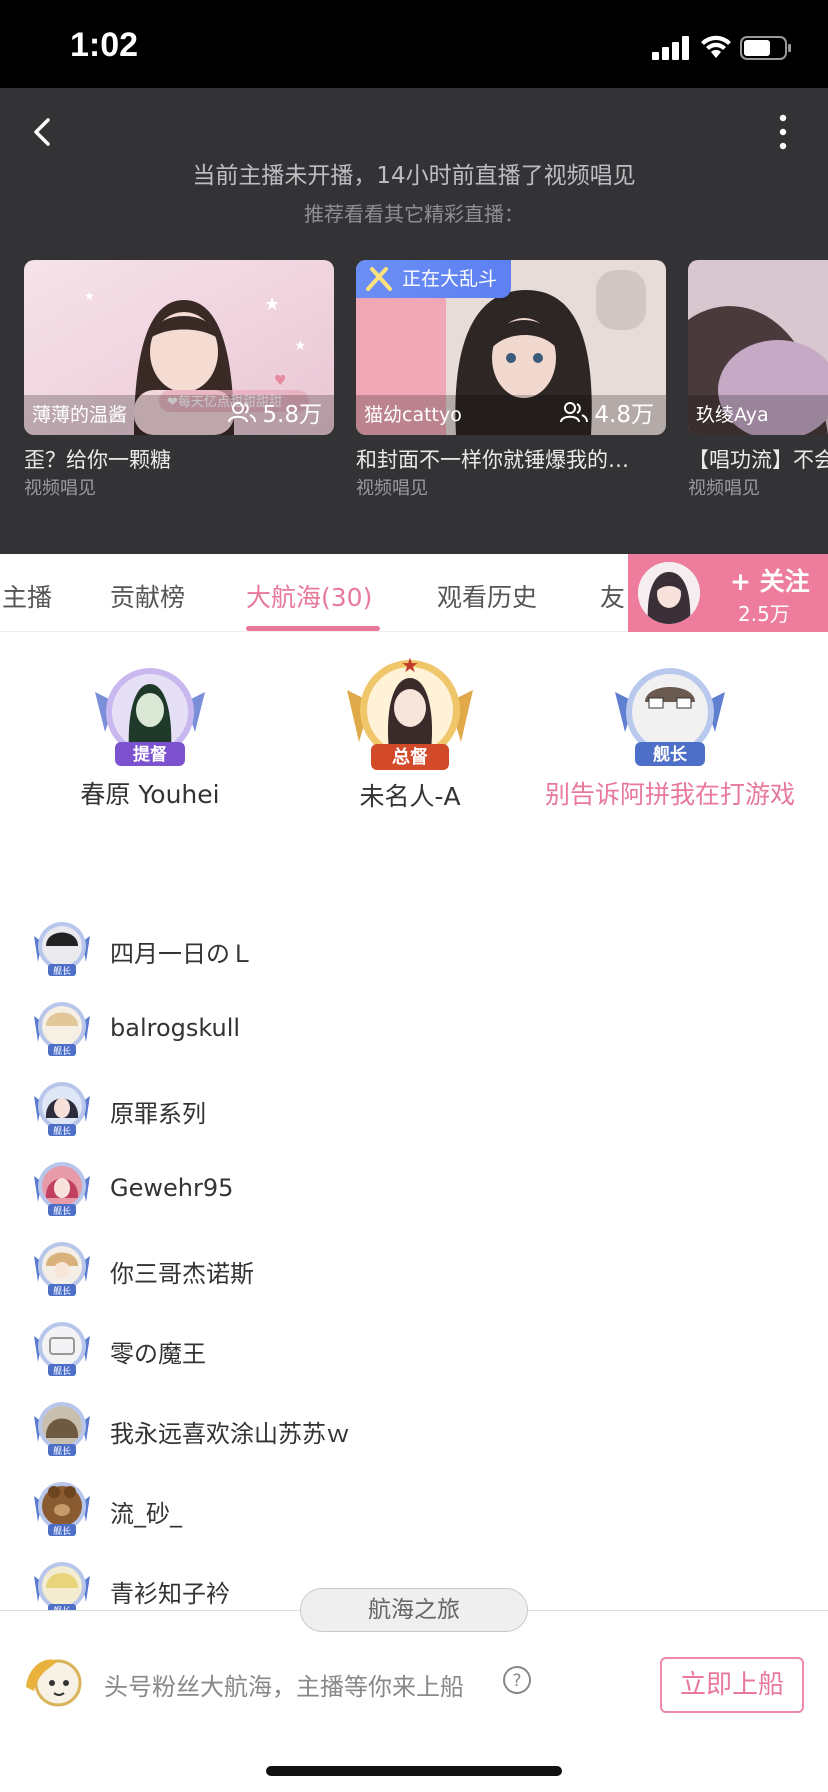 The height and width of the screenshot is (1792, 828). What do you see at coordinates (764, 614) in the screenshot?
I see `follower-count: 2.5万` at bounding box center [764, 614].